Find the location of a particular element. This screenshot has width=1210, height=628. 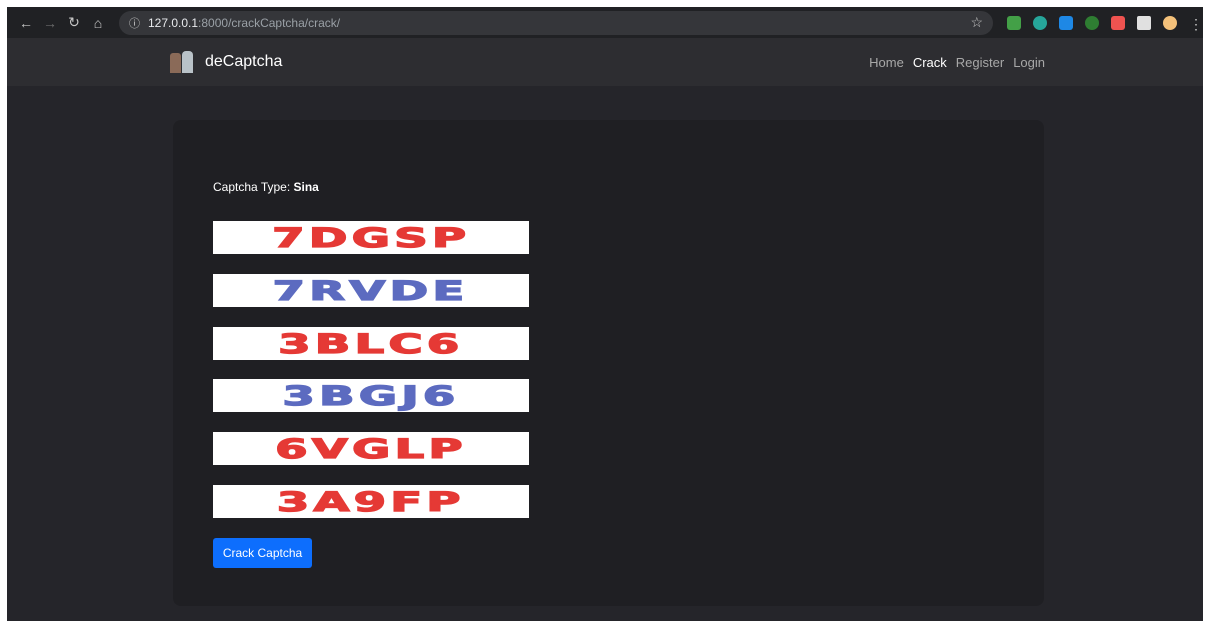

crack-captcha-button: Crack Captcha is located at coordinates (262, 553).